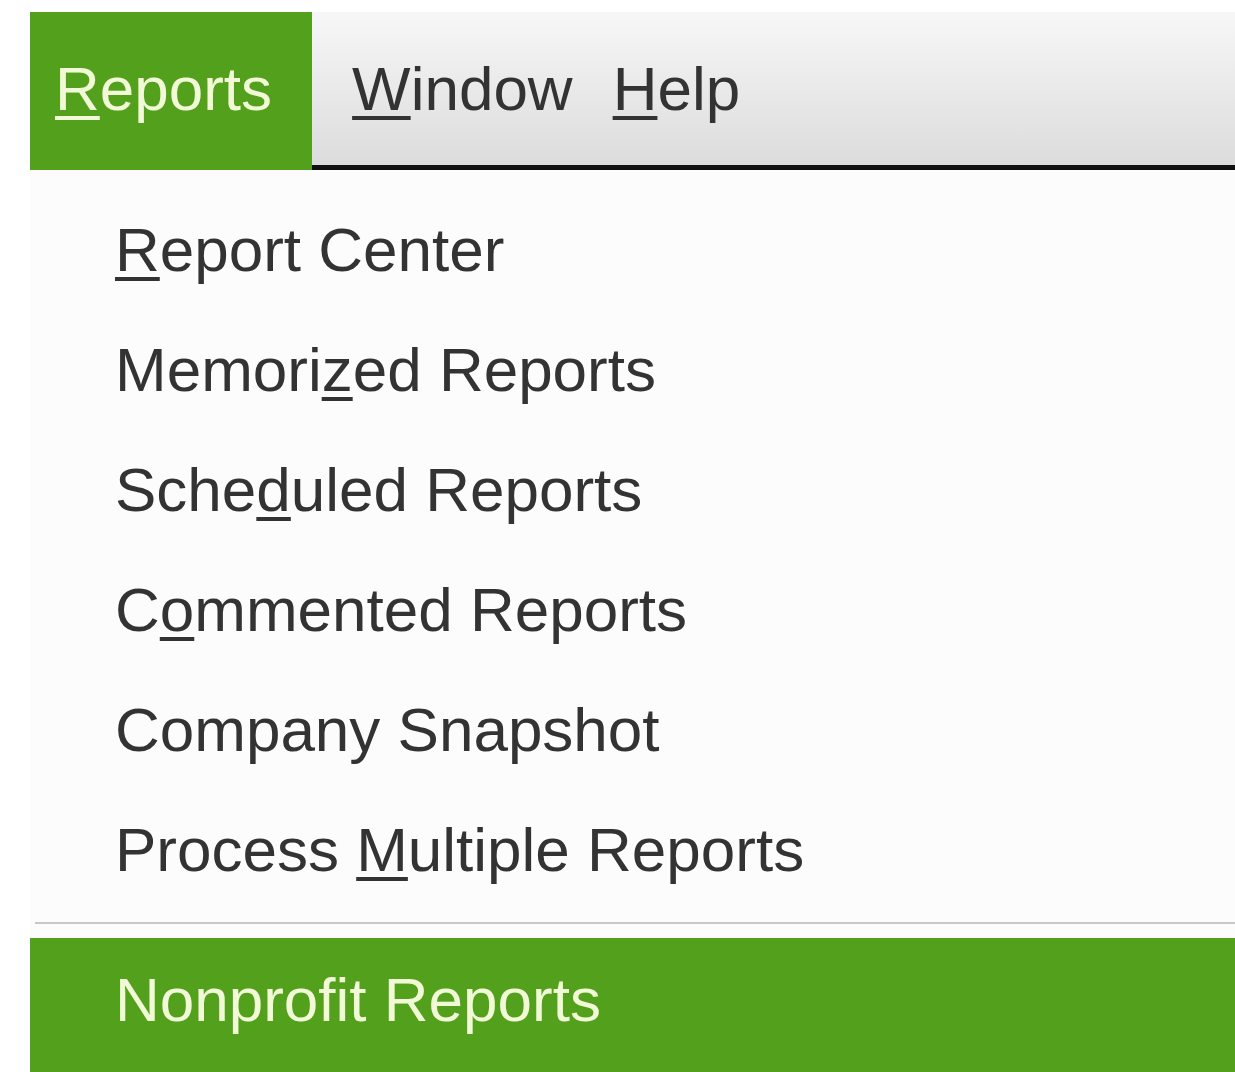 This screenshot has width=1235, height=1072. I want to click on menu-item: Scheduled Reports, so click(632, 490).